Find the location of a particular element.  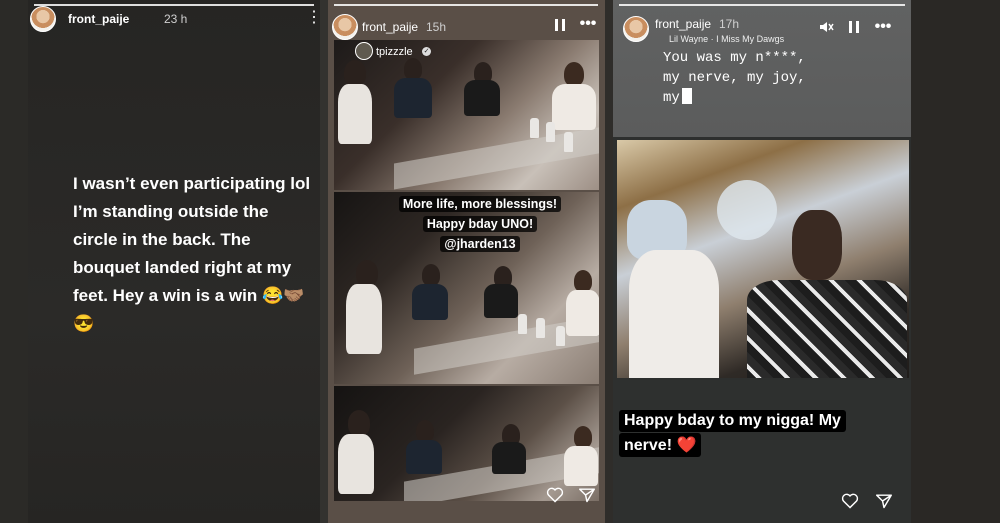

caption-line: nerve! ❤️ is located at coordinates (660, 445).